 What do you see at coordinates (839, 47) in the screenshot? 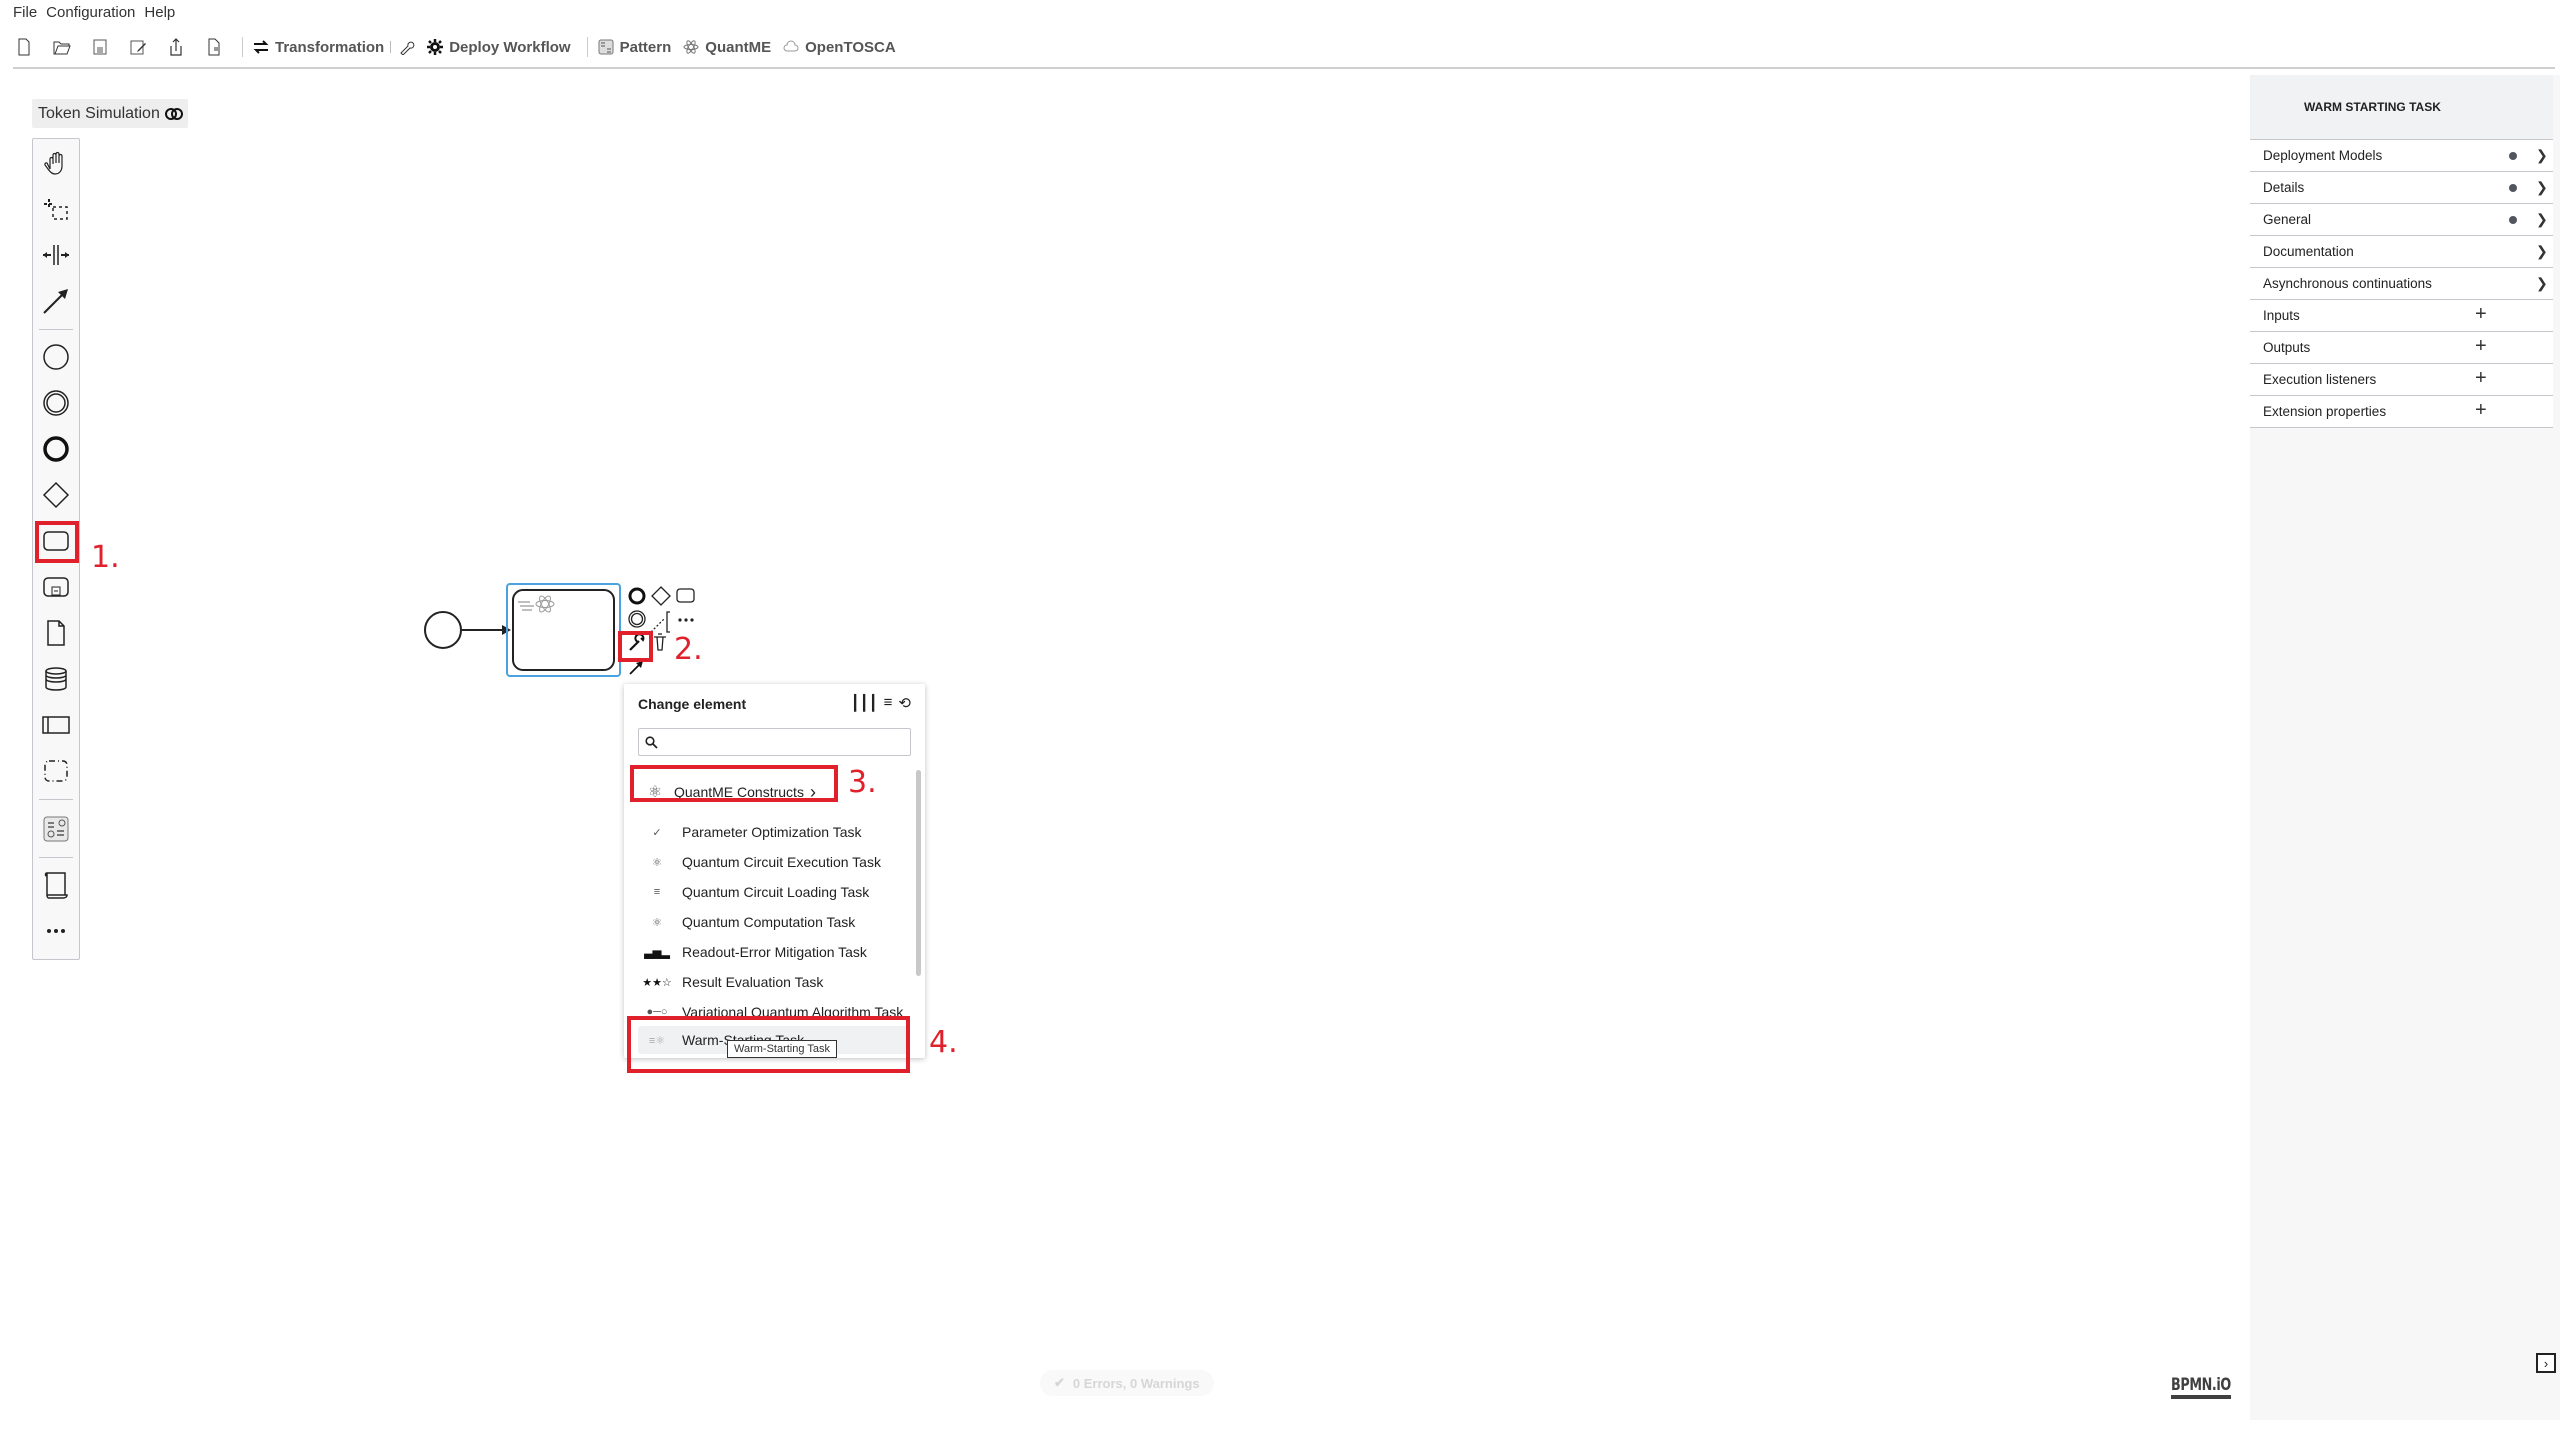
I see `opentosca-button: OpenTOSCA` at bounding box center [839, 47].